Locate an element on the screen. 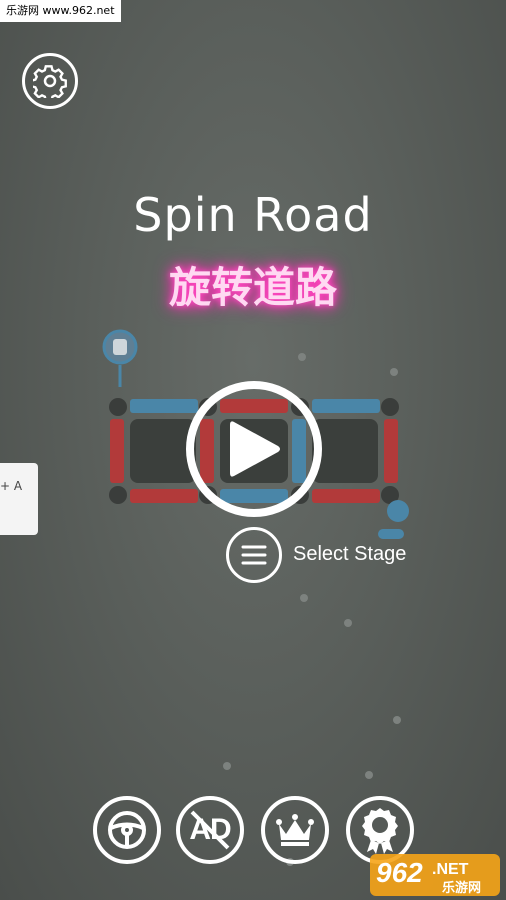 Image resolution: width=506 pixels, height=900 pixels. play-button is located at coordinates (254, 449).